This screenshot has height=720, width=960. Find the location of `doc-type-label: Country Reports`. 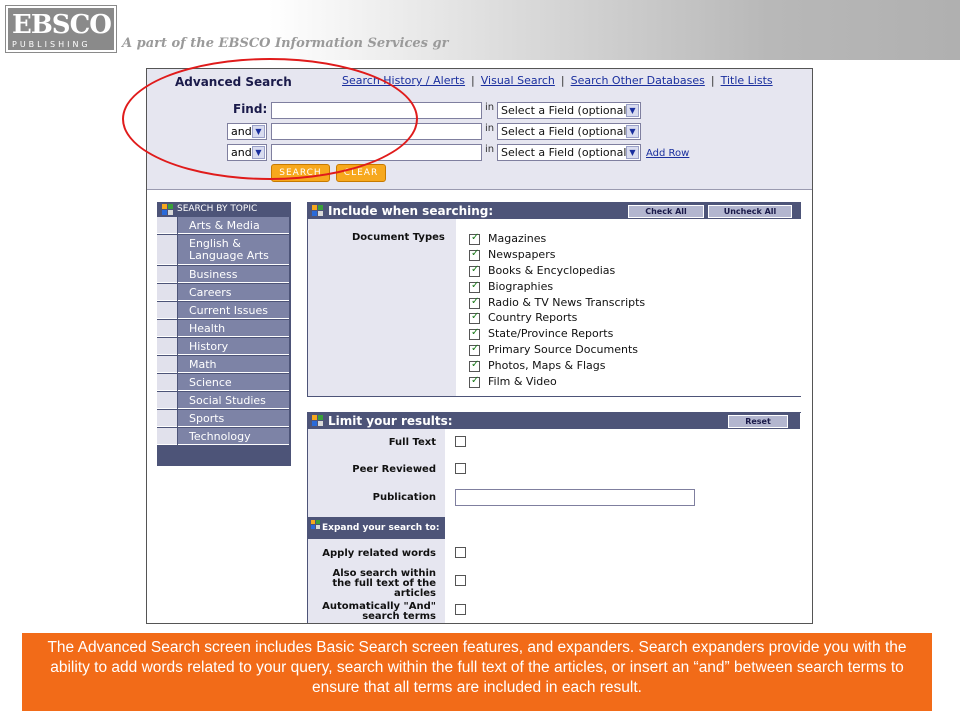

doc-type-label: Country Reports is located at coordinates (533, 317).